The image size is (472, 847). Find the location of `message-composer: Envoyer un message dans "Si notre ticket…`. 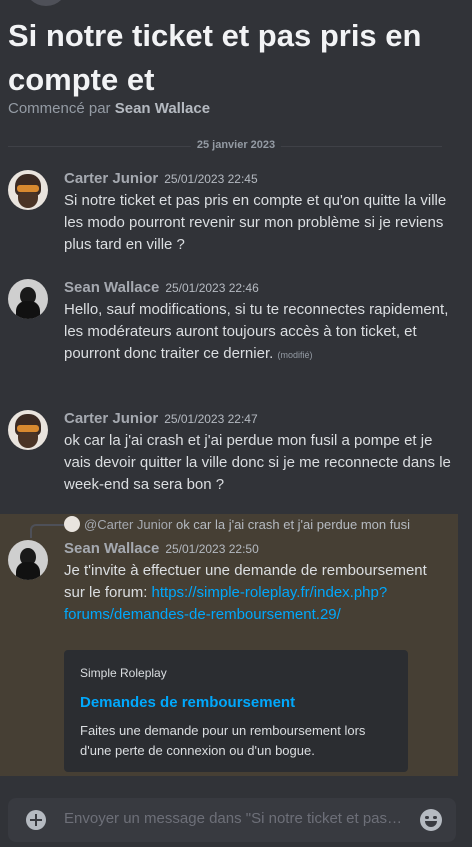

message-composer: Envoyer un message dans "Si notre ticket… is located at coordinates (232, 820).